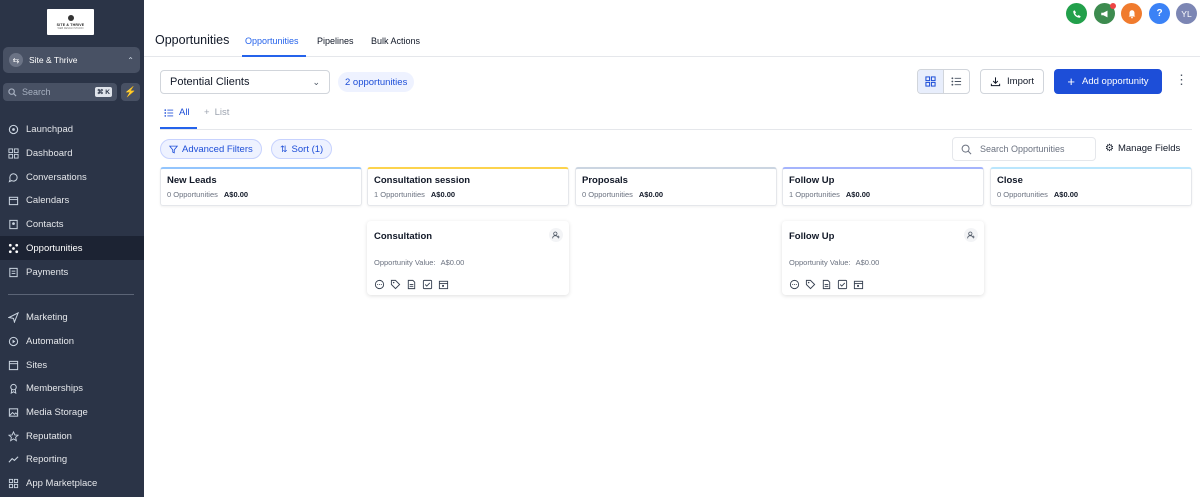  I want to click on view-tab-list: + List, so click(216, 112).